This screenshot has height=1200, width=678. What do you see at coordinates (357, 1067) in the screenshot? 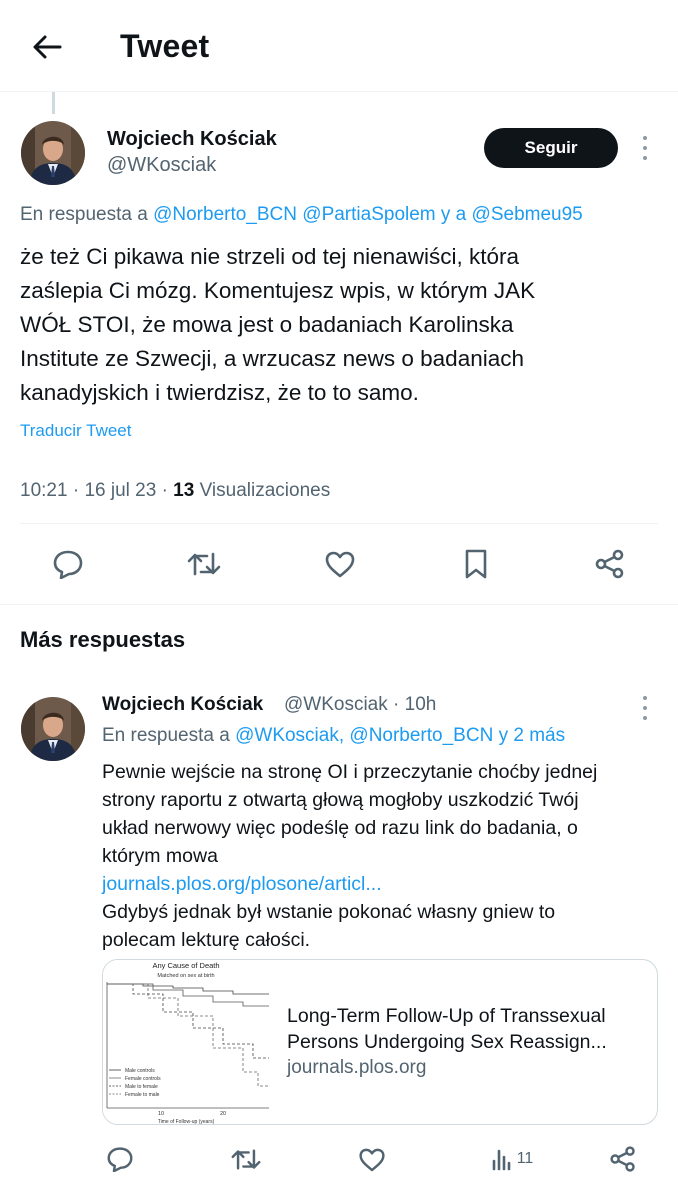
I see `card-domain: journals.plos.org` at bounding box center [357, 1067].